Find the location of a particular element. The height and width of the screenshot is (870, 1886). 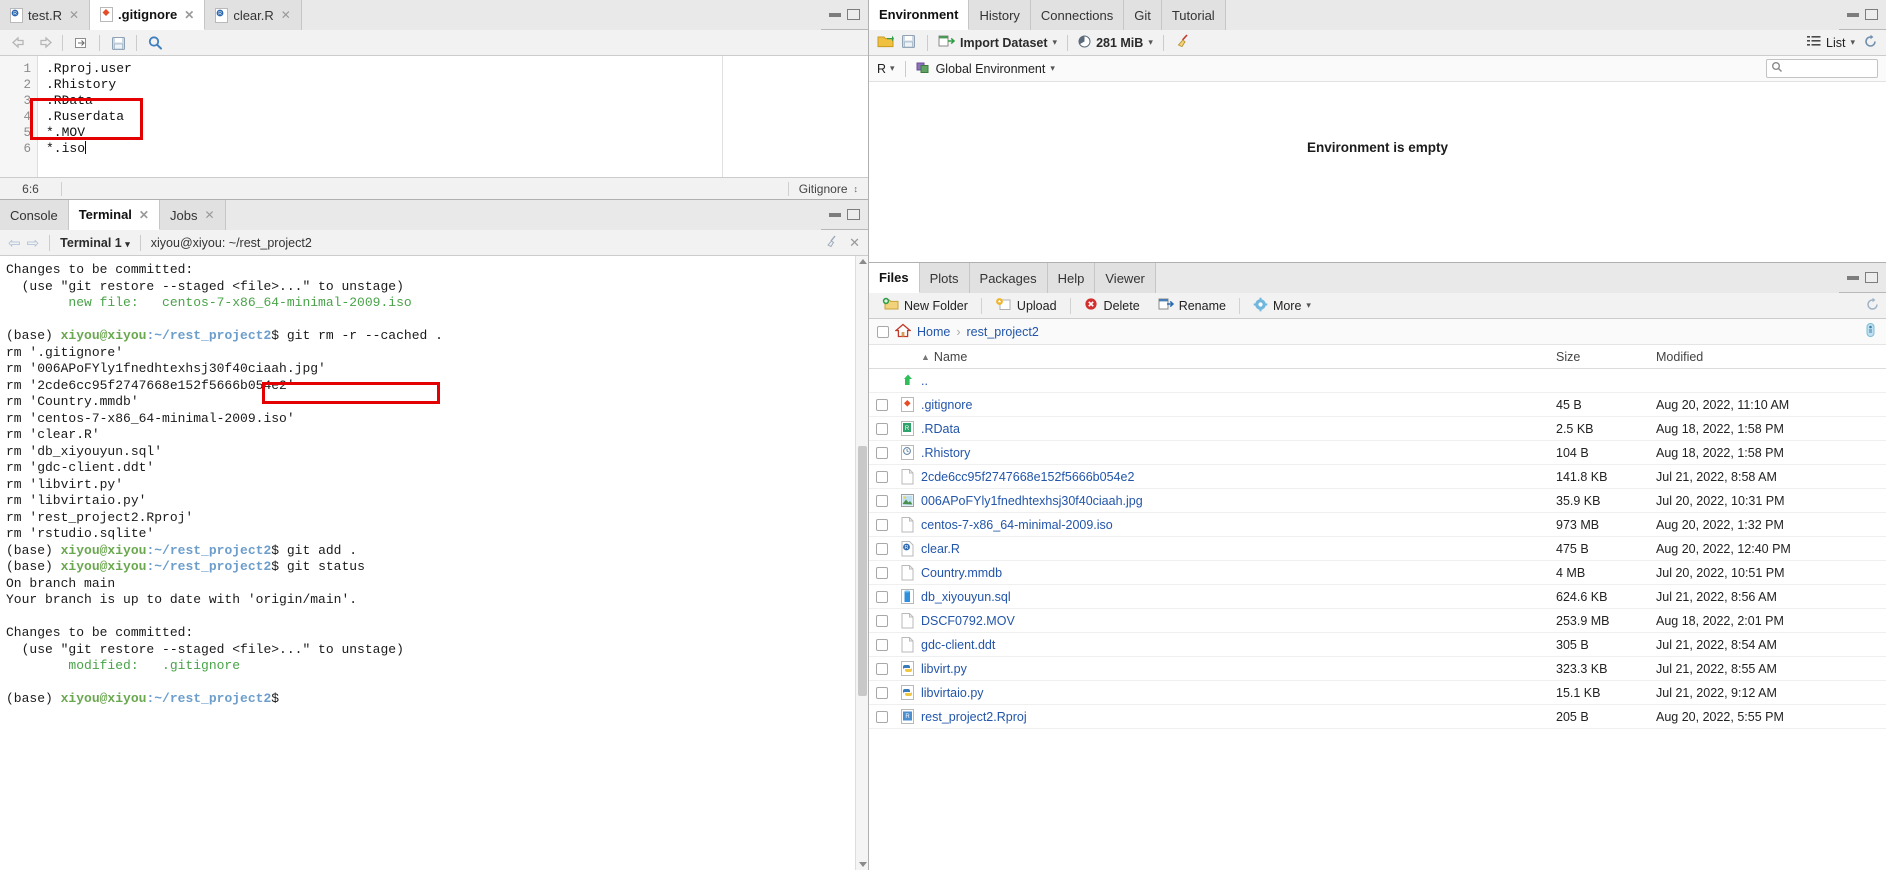

file-name: .gitignore is located at coordinates (1238, 405).